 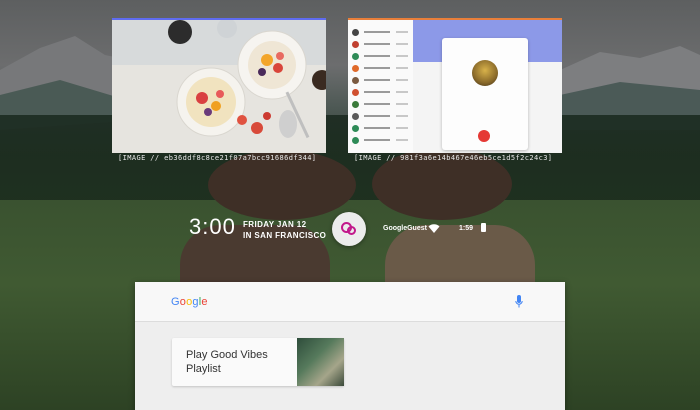 I want to click on logo-letter: G, so click(x=175, y=302).